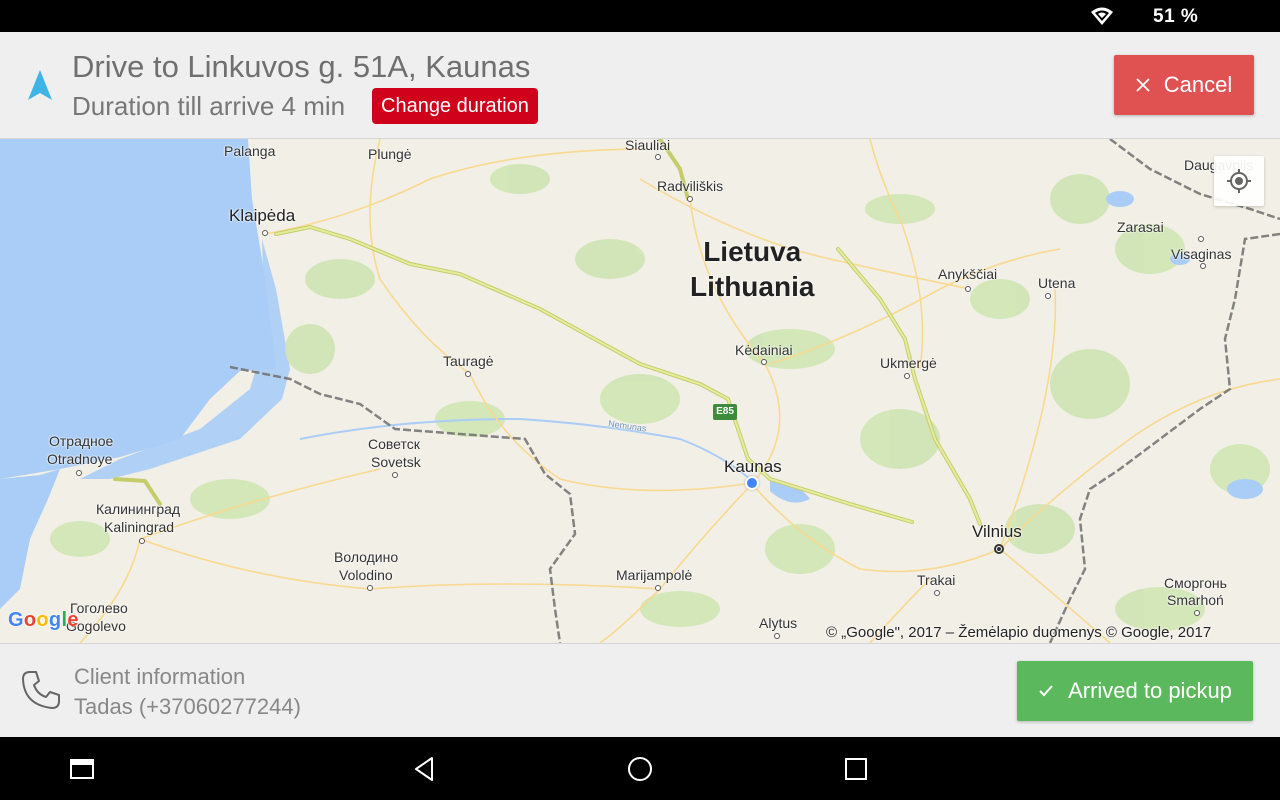 The height and width of the screenshot is (800, 1280). What do you see at coordinates (468, 361) in the screenshot?
I see `place-taurage: Tauragė` at bounding box center [468, 361].